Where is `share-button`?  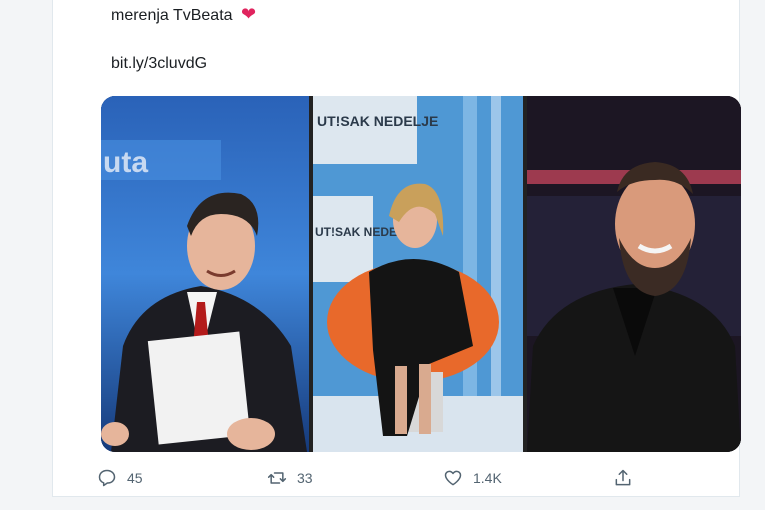 share-button is located at coordinates (628, 478).